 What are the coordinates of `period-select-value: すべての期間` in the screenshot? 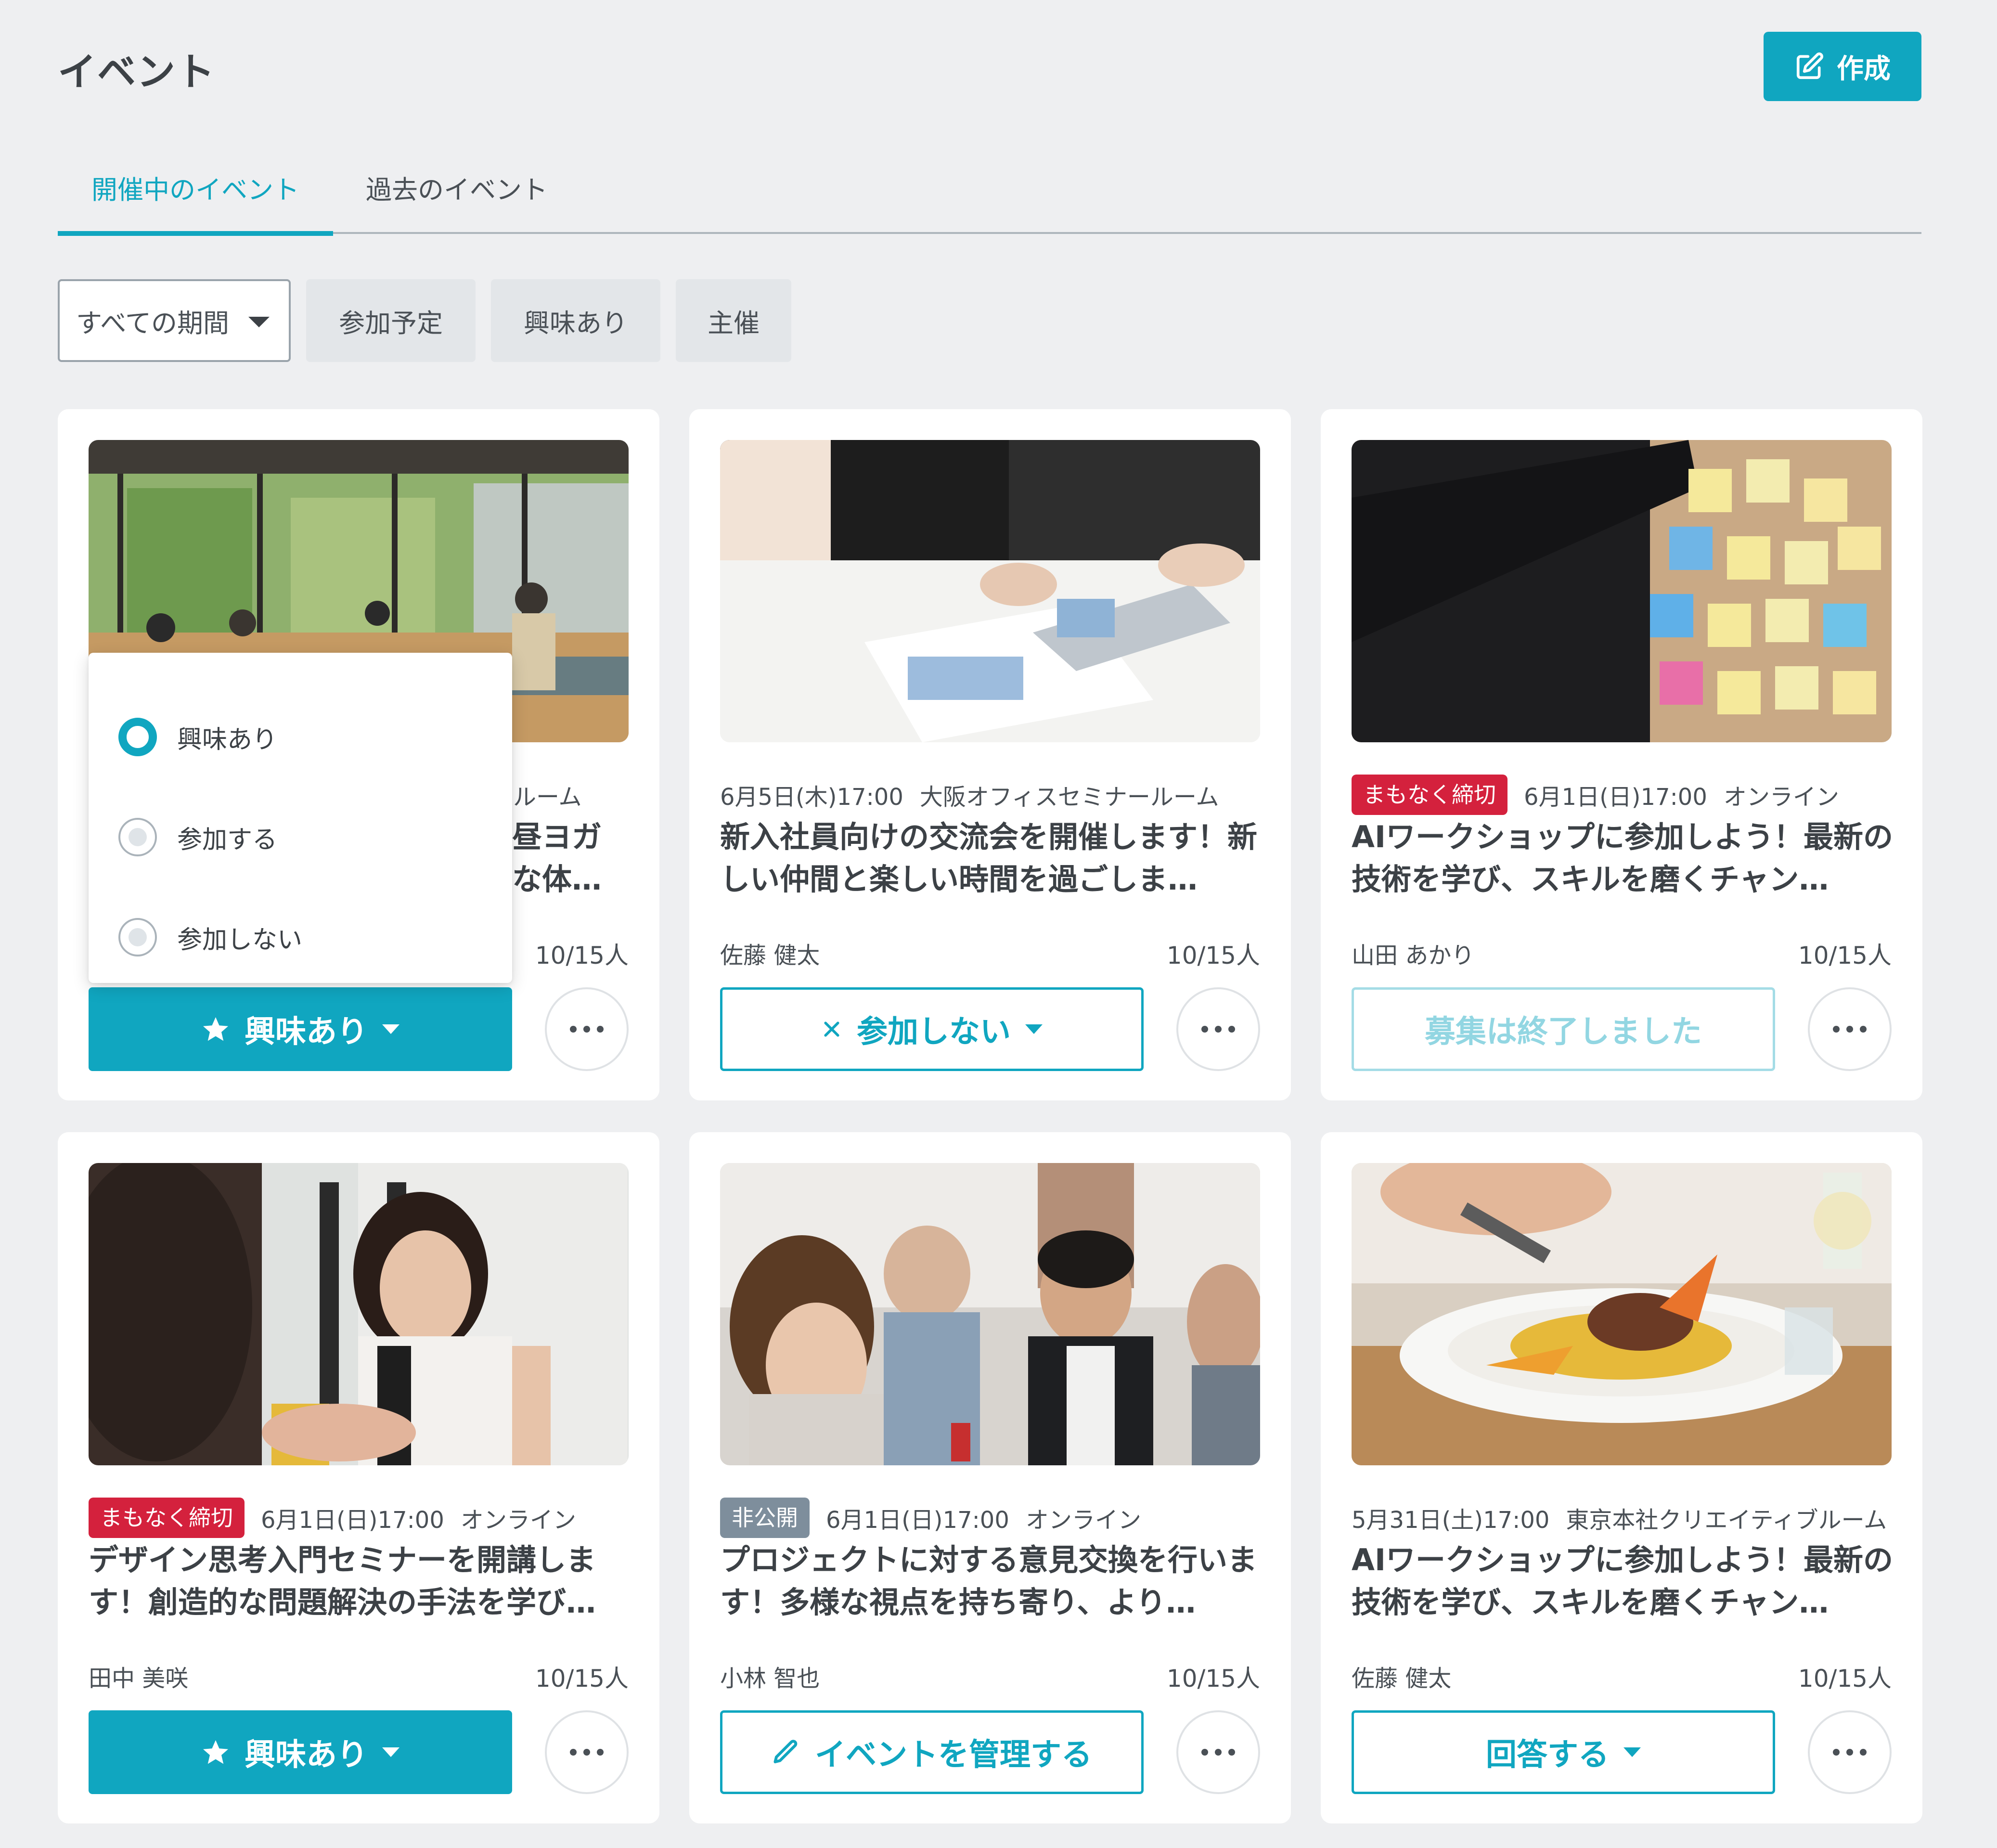 It's located at (153, 323).